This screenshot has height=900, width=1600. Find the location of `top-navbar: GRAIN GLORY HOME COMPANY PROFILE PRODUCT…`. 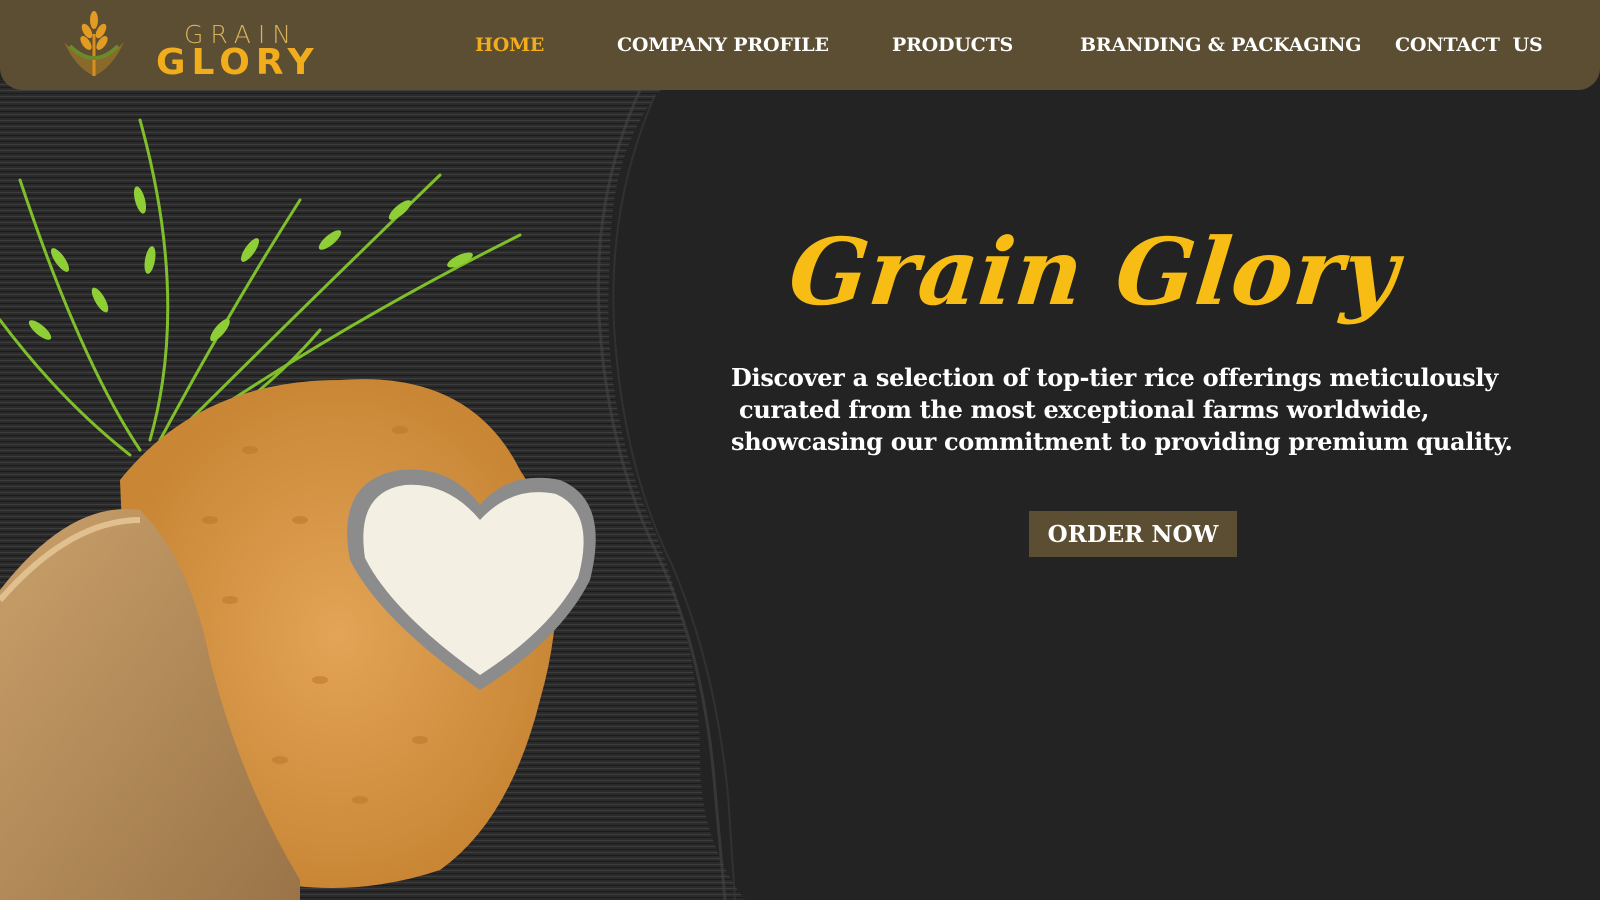

top-navbar: GRAIN GLORY HOME COMPANY PROFILE PRODUCT… is located at coordinates (800, 45).